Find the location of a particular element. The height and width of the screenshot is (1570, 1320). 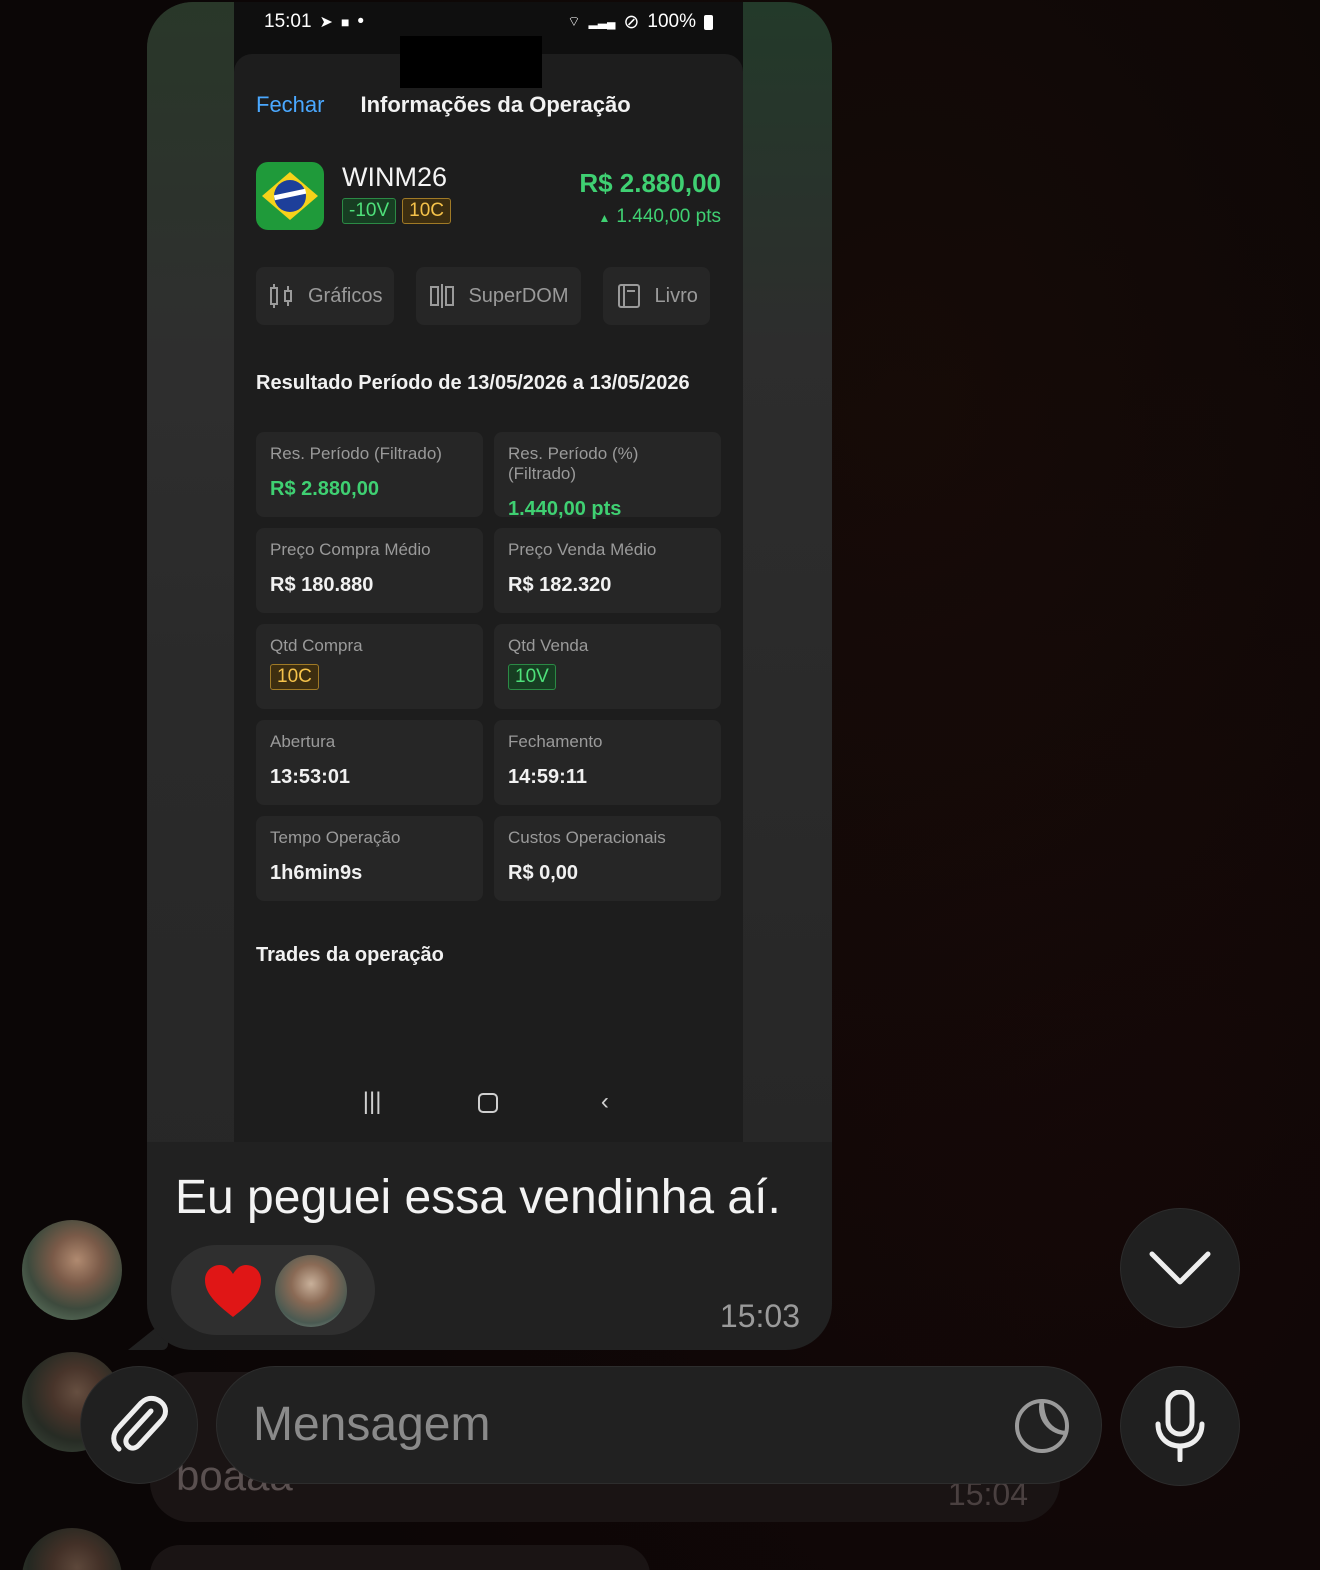

attach-button is located at coordinates (139, 1425).